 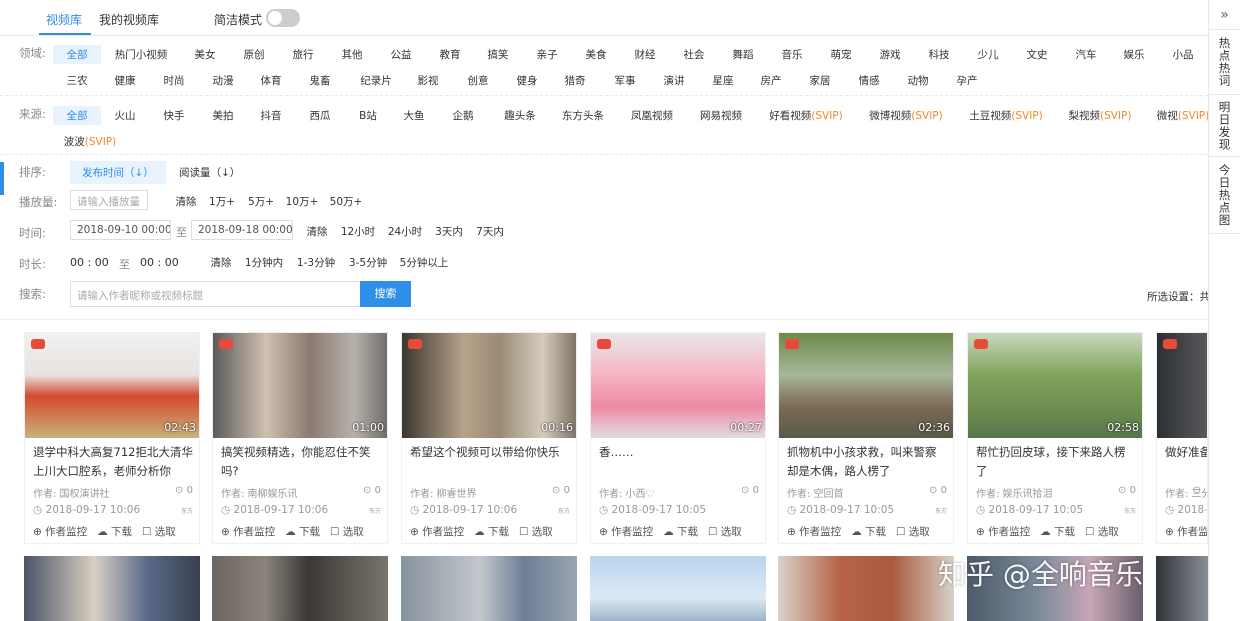 I want to click on sort-by-read-count: 阅读量（↓）, so click(x=209, y=172).